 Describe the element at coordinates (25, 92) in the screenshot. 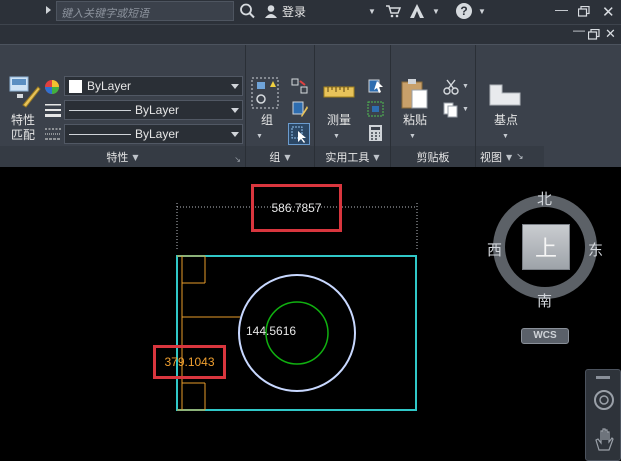

I see `match-properties-icon` at that location.